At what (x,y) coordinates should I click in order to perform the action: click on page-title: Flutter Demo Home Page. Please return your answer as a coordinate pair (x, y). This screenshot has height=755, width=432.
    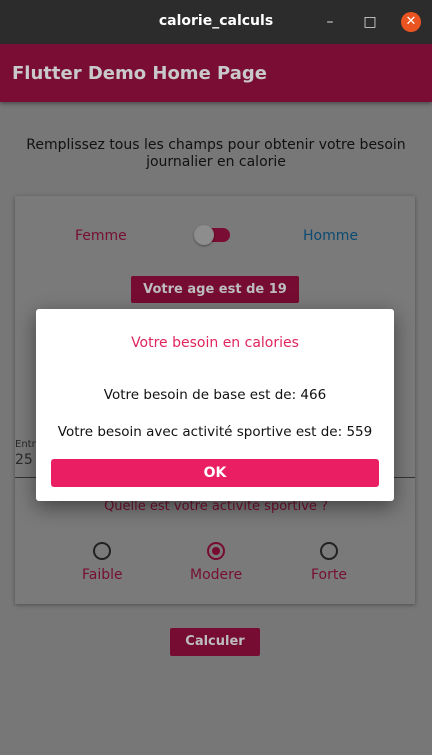
    Looking at the image, I should click on (139, 73).